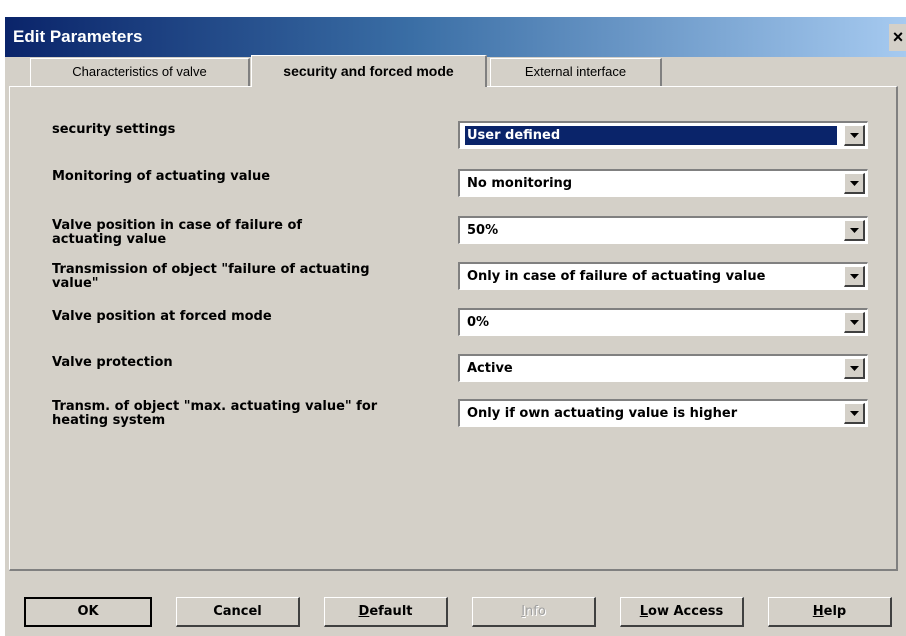 This screenshot has height=636, width=906. Describe the element at coordinates (238, 612) in the screenshot. I see `cancel-button: Cancel` at that location.